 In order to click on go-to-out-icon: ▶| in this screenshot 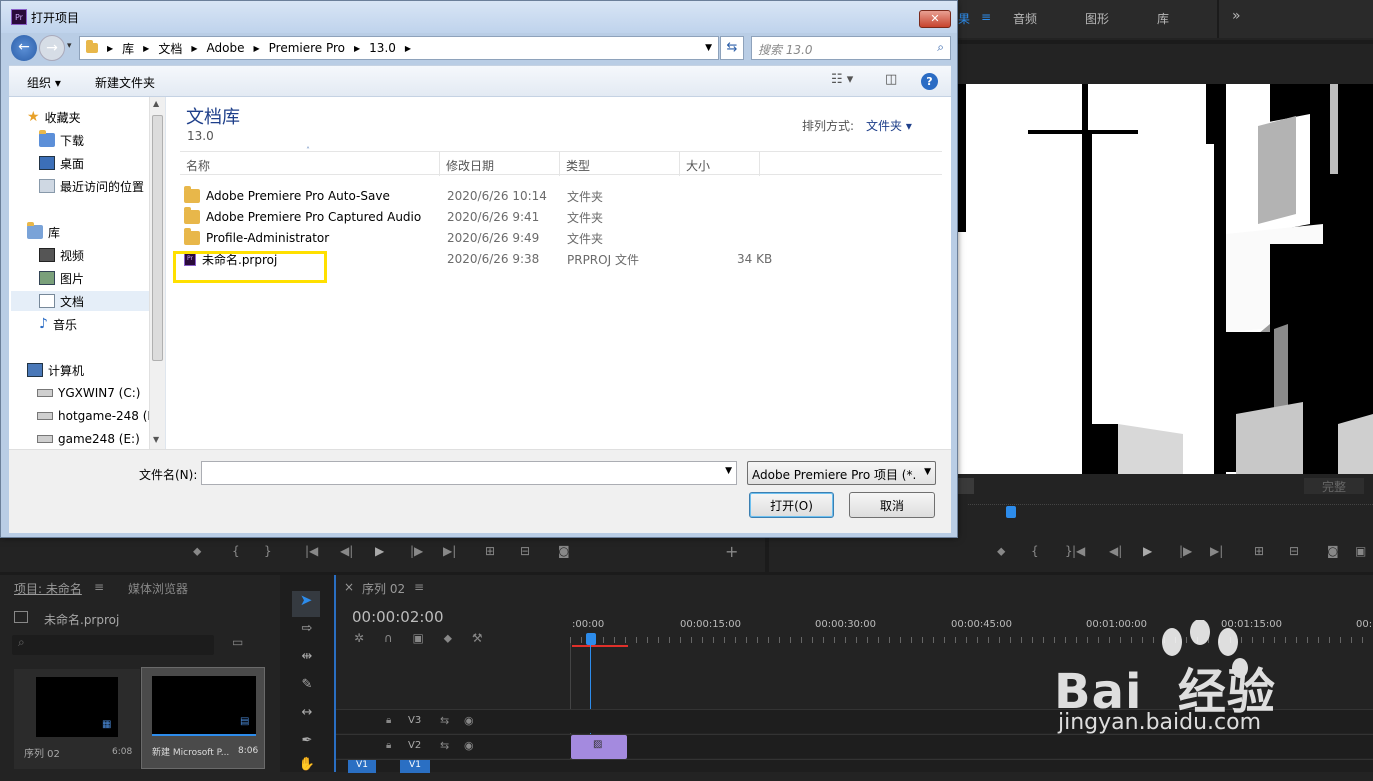, I will do `click(449, 551)`.